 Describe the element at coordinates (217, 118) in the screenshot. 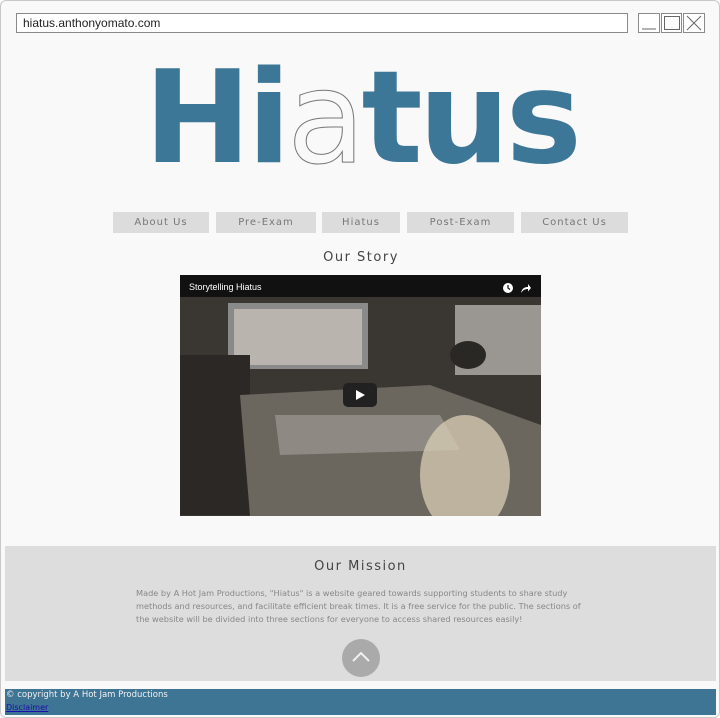

I see `logo-text-left: Hi` at that location.